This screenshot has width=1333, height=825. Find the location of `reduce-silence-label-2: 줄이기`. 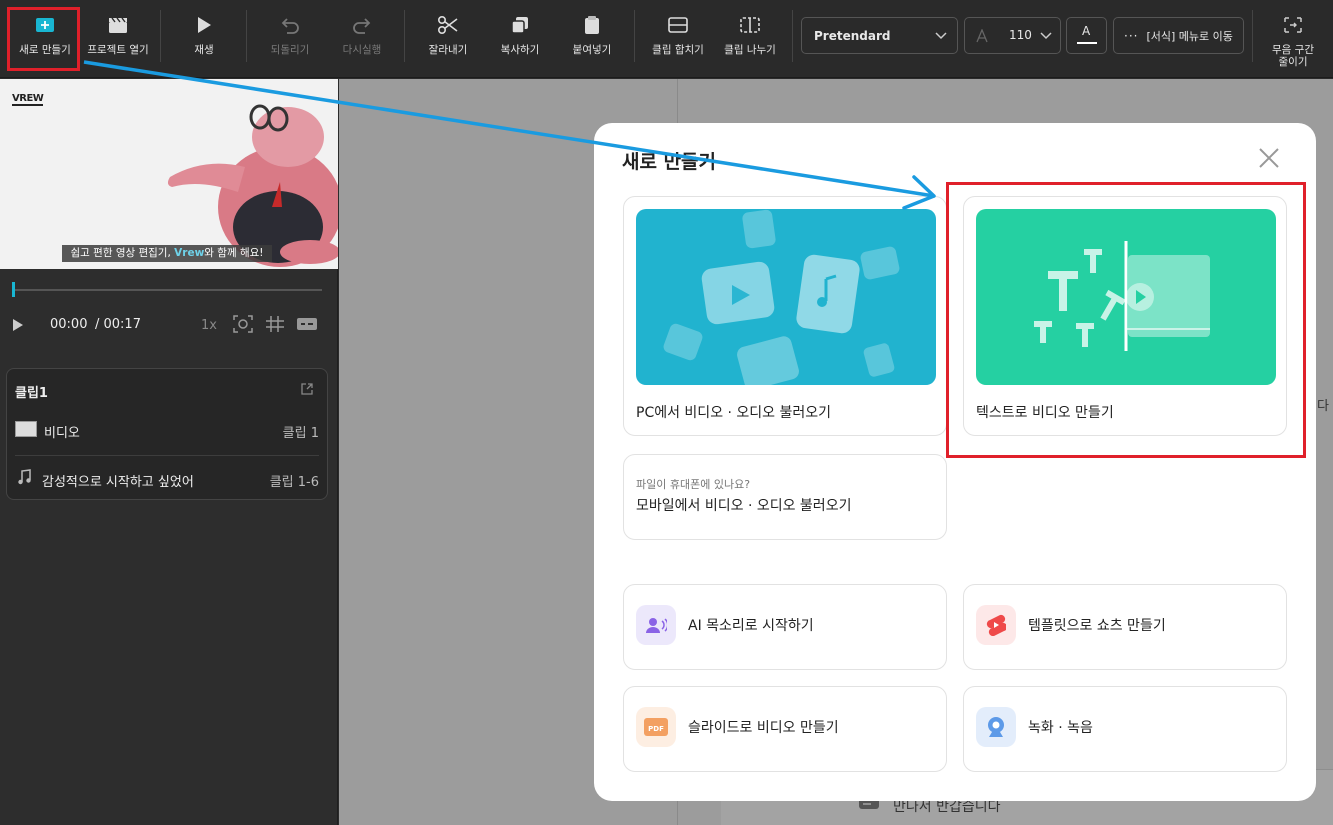

reduce-silence-label-2: 줄이기 is located at coordinates (1293, 62).